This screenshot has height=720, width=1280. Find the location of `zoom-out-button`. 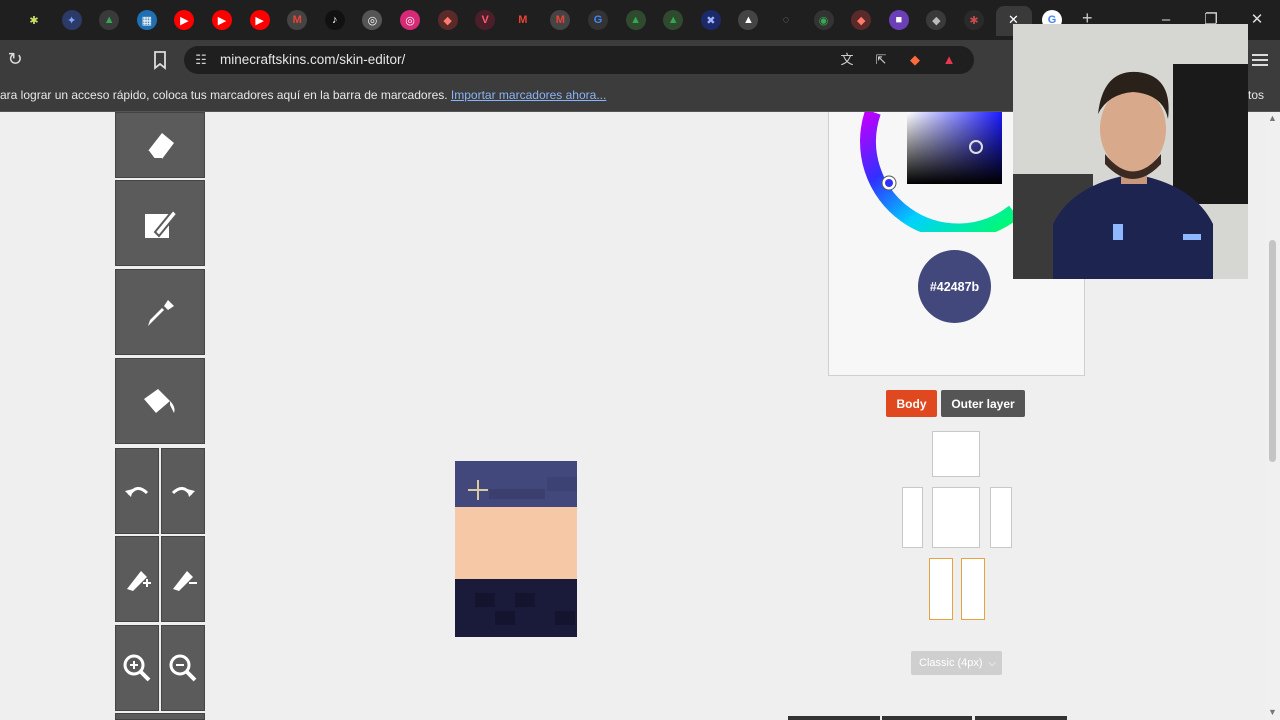

zoom-out-button is located at coordinates (183, 668).